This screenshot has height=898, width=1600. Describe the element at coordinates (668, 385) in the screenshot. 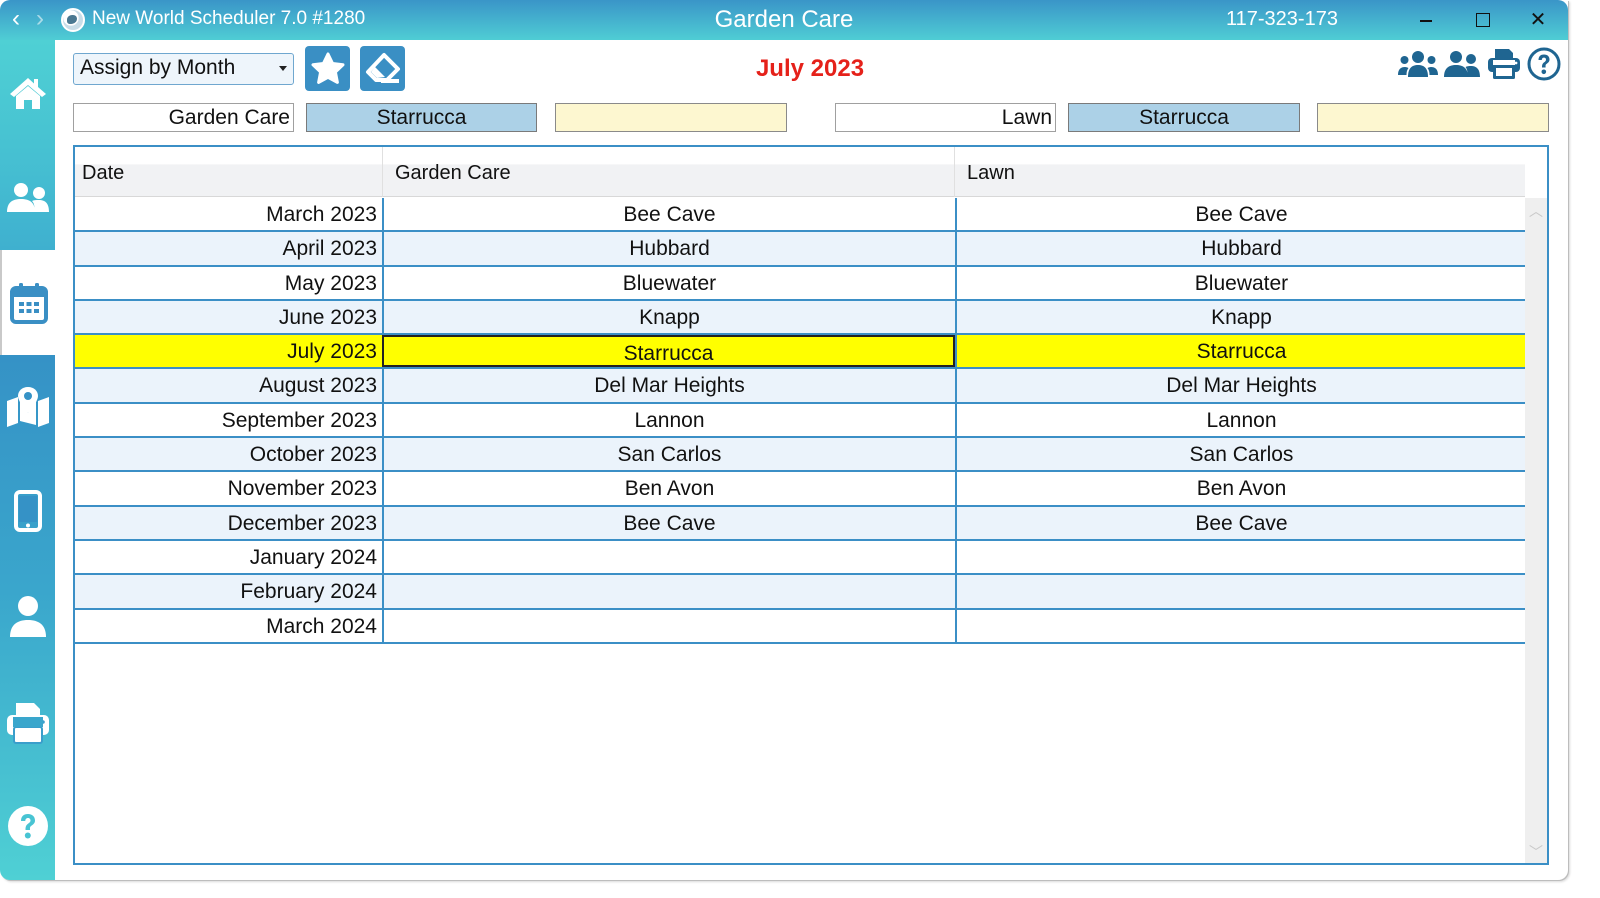

I see `garden-care-cell: Del Mar Heights` at that location.